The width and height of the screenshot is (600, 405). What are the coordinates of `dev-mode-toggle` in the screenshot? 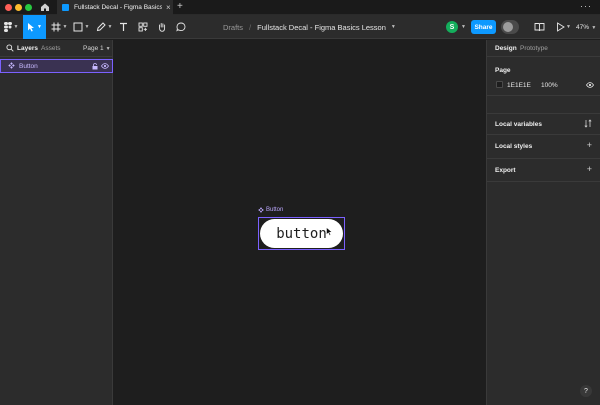 It's located at (510, 27).